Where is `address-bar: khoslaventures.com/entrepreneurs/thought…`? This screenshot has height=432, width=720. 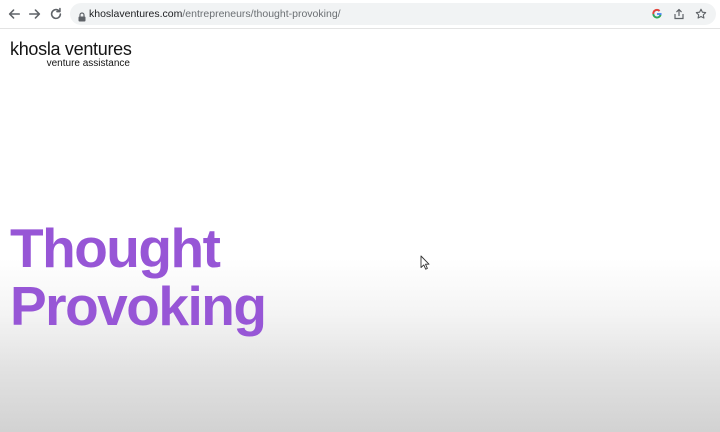
address-bar: khoslaventures.com/entrepreneurs/thought… is located at coordinates (393, 14).